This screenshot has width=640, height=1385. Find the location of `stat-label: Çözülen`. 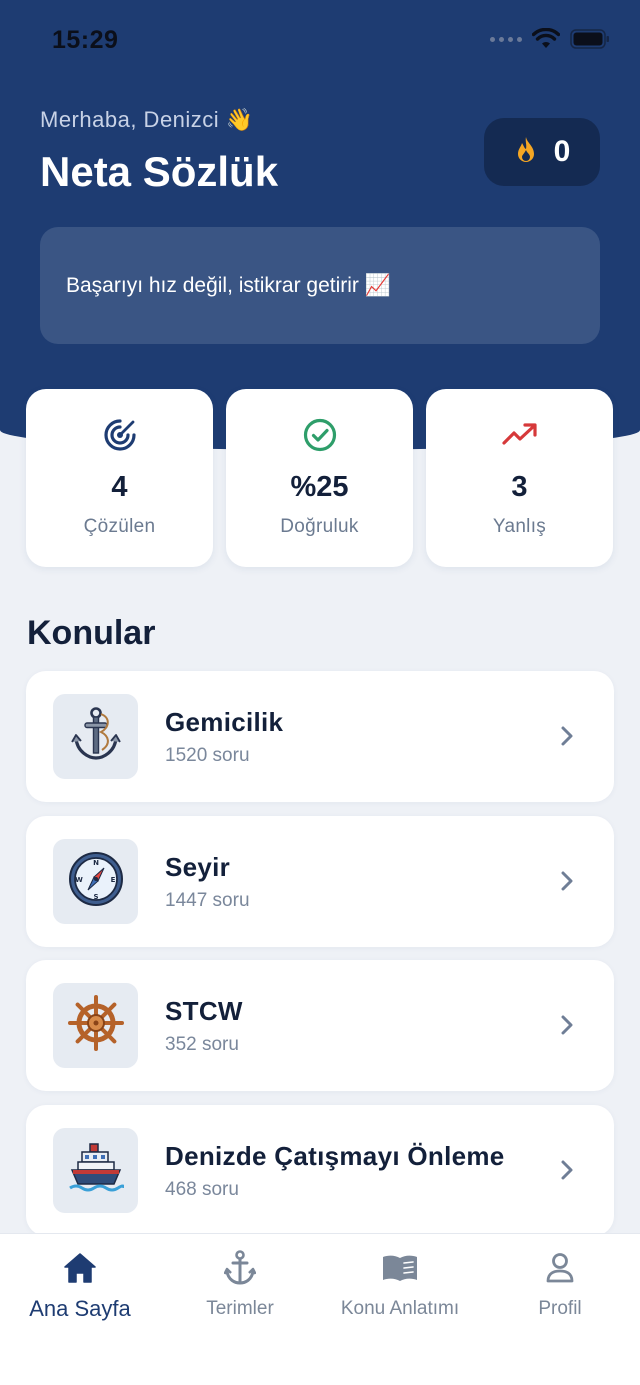

stat-label: Çözülen is located at coordinates (119, 526).